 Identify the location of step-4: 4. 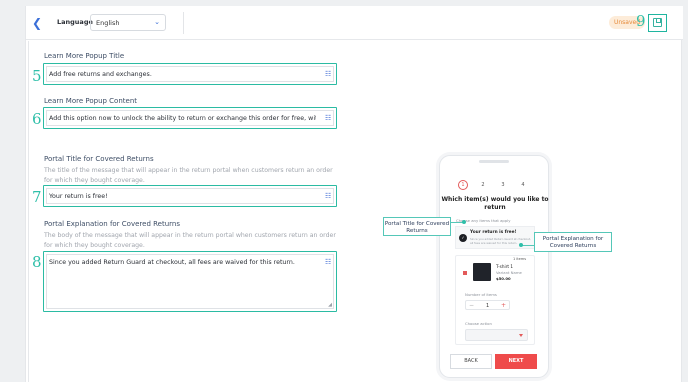
(523, 185).